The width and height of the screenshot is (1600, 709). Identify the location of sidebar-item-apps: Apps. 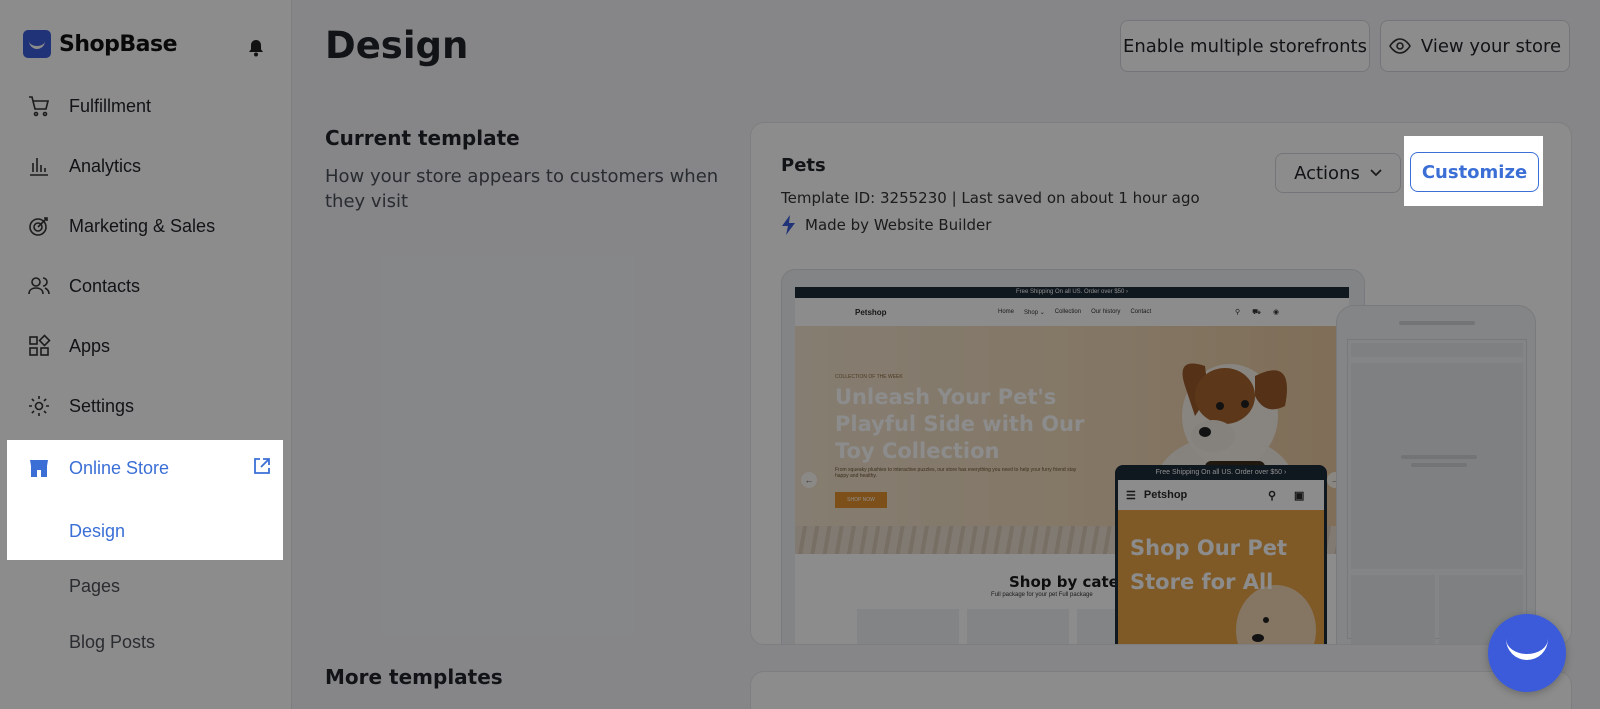
(142, 346).